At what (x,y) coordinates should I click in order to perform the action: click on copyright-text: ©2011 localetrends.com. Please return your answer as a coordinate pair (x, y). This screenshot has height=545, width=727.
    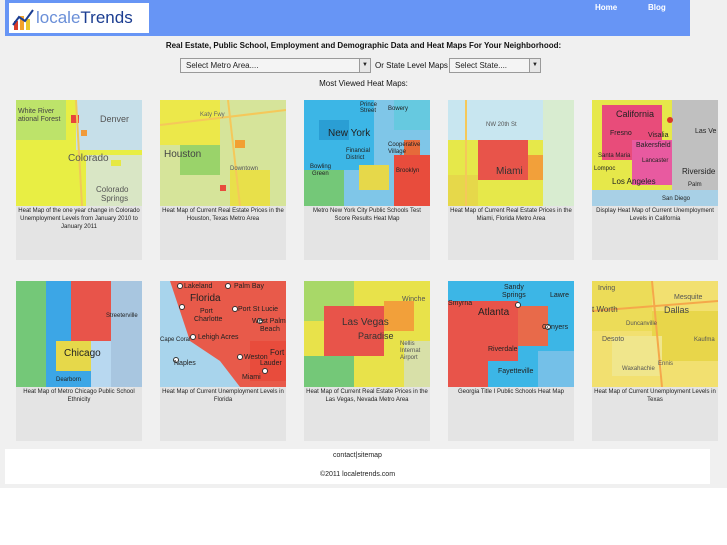
    Looking at the image, I should click on (357, 474).